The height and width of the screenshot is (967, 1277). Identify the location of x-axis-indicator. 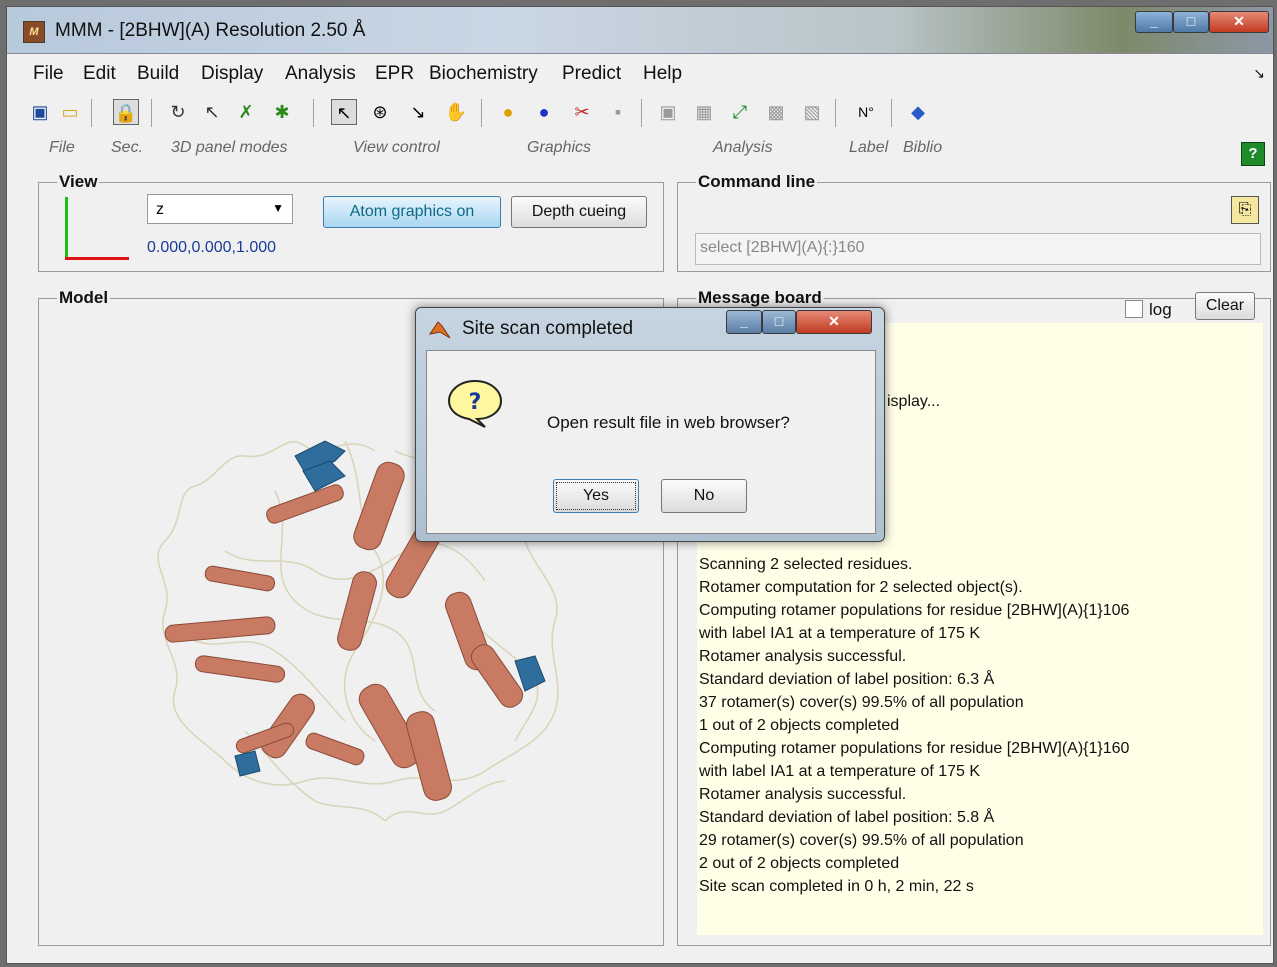
(97, 258).